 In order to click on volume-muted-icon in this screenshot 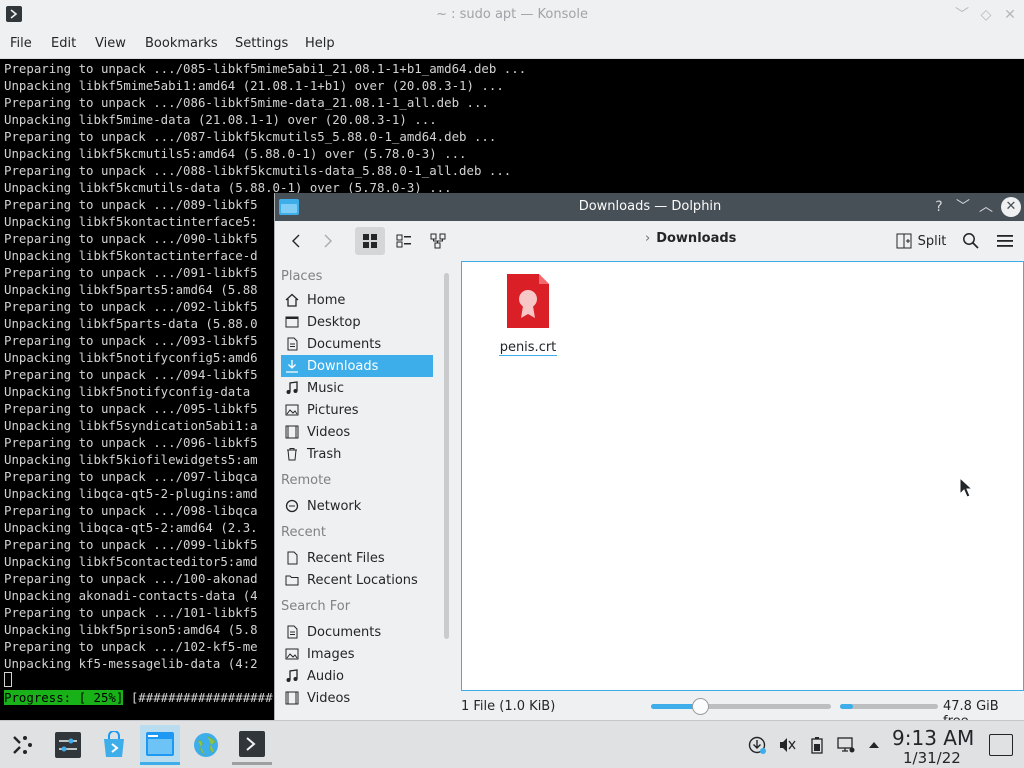, I will do `click(787, 745)`.